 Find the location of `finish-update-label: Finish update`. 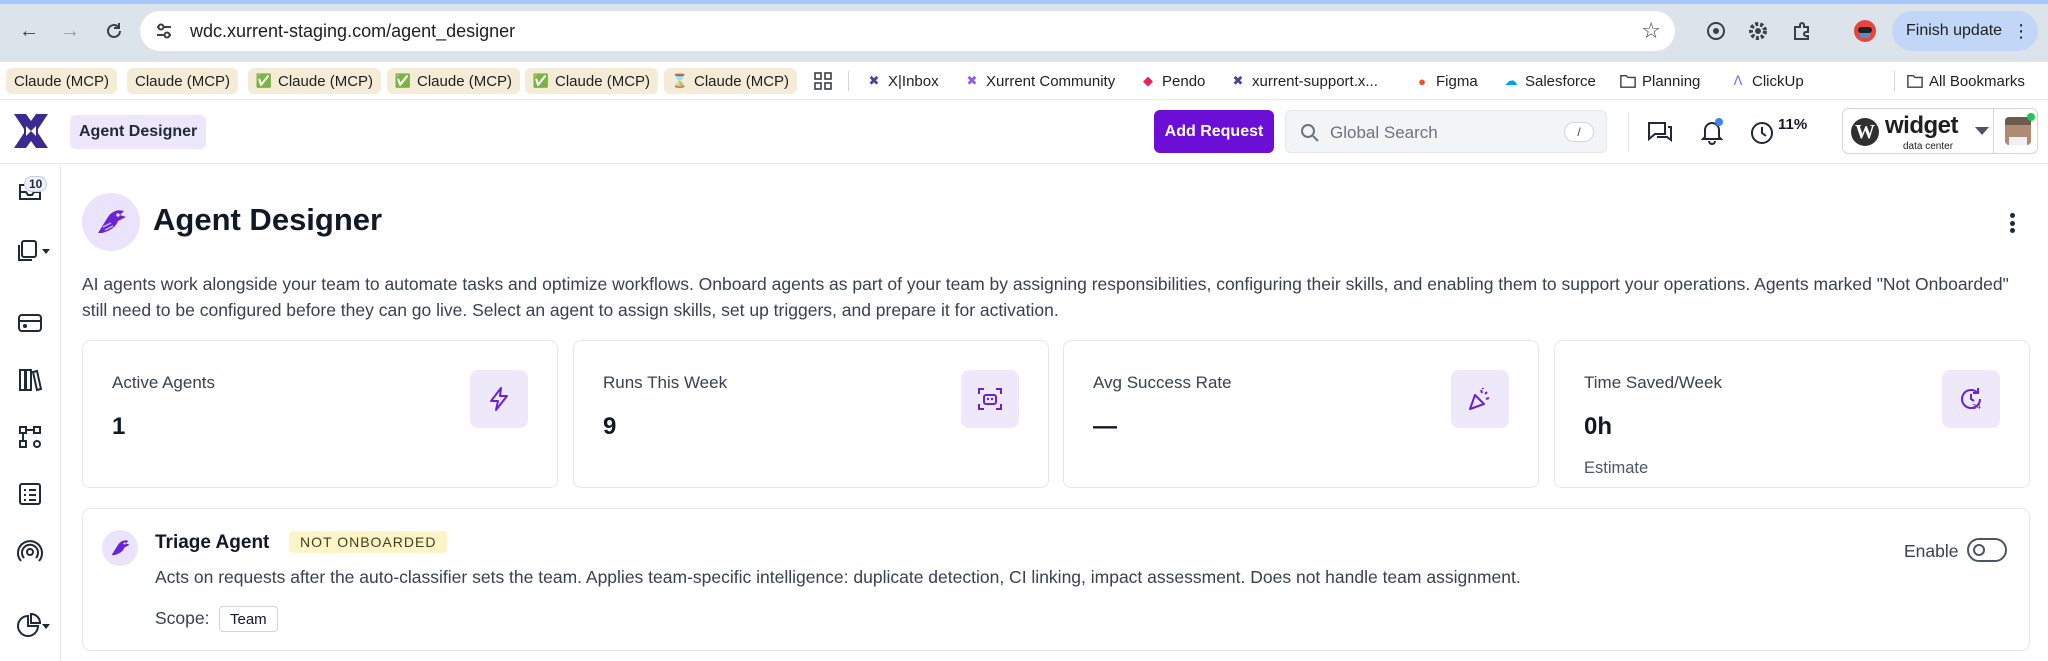

finish-update-label: Finish update is located at coordinates (1954, 30).